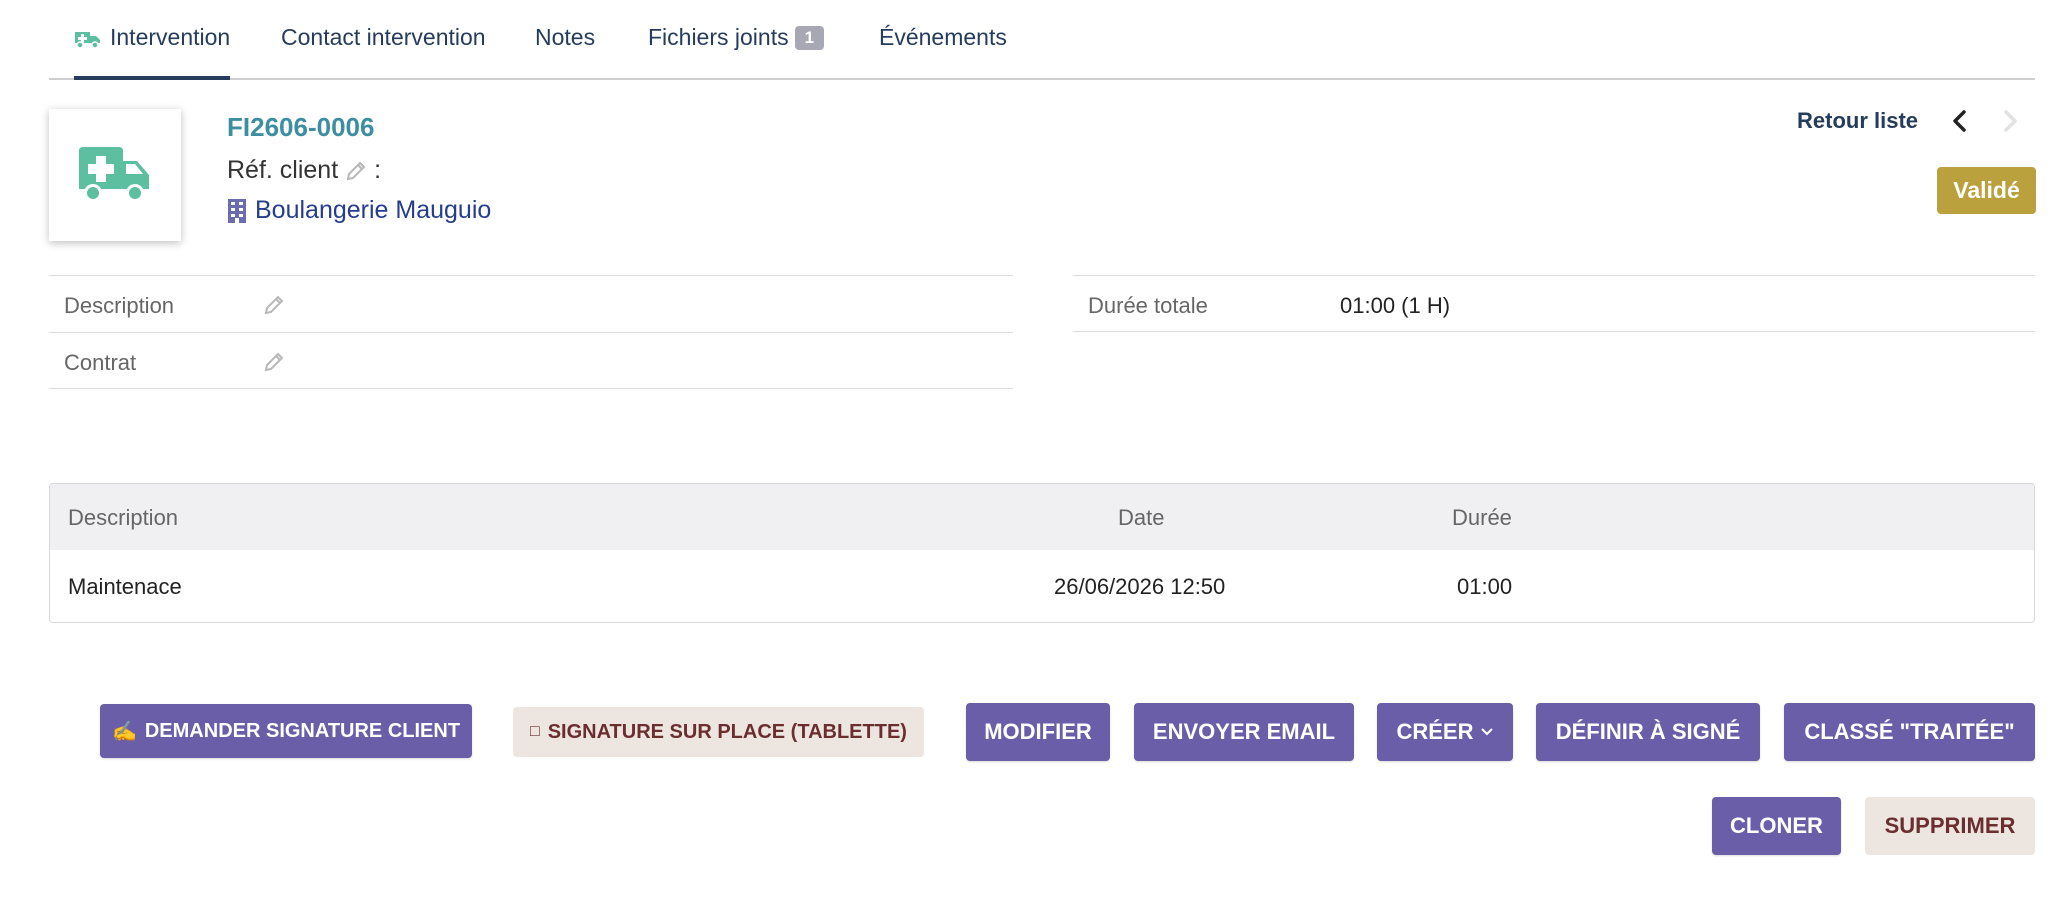  I want to click on field-total-duration-value: 01:00 (1 H), so click(1395, 305).